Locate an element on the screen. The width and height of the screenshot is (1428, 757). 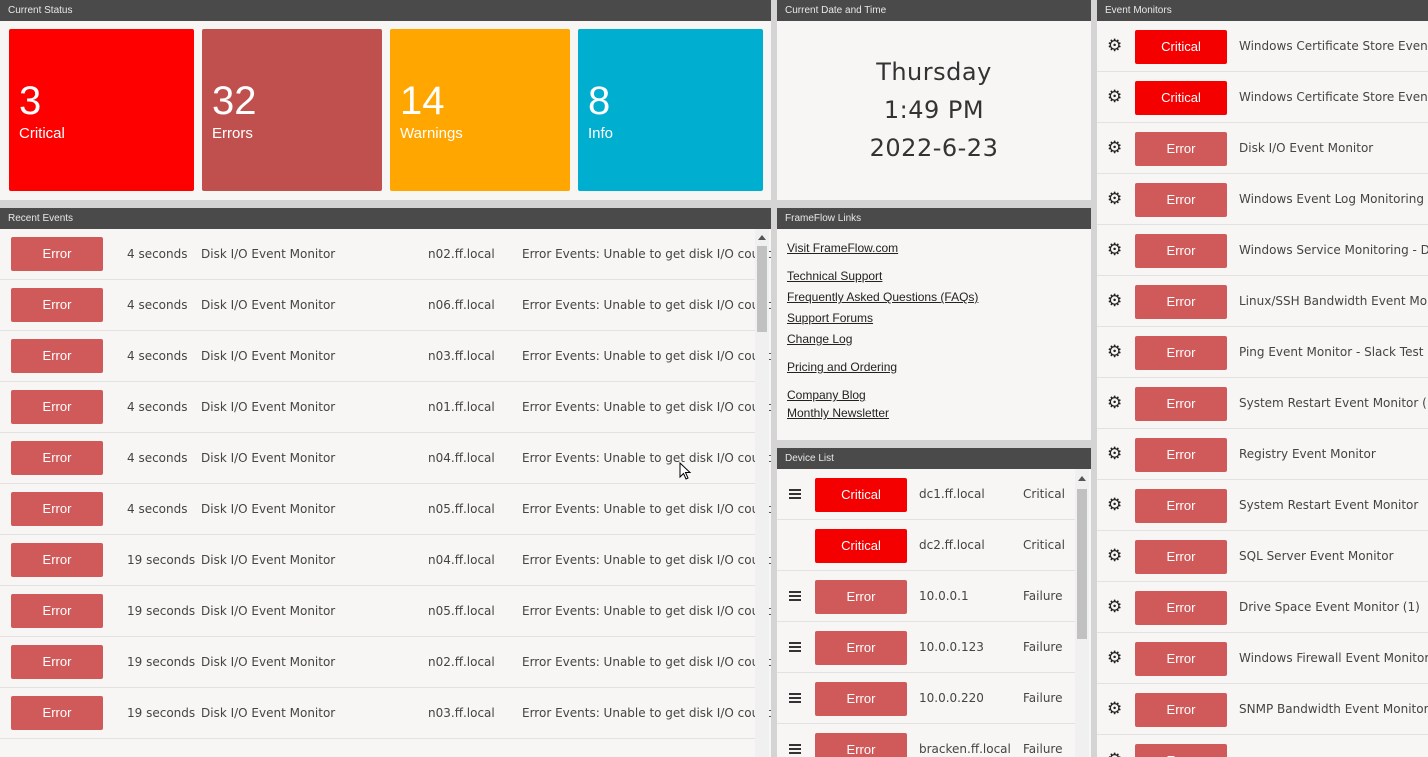
monitor-row: ⚙ Error is located at coordinates (1262, 746).